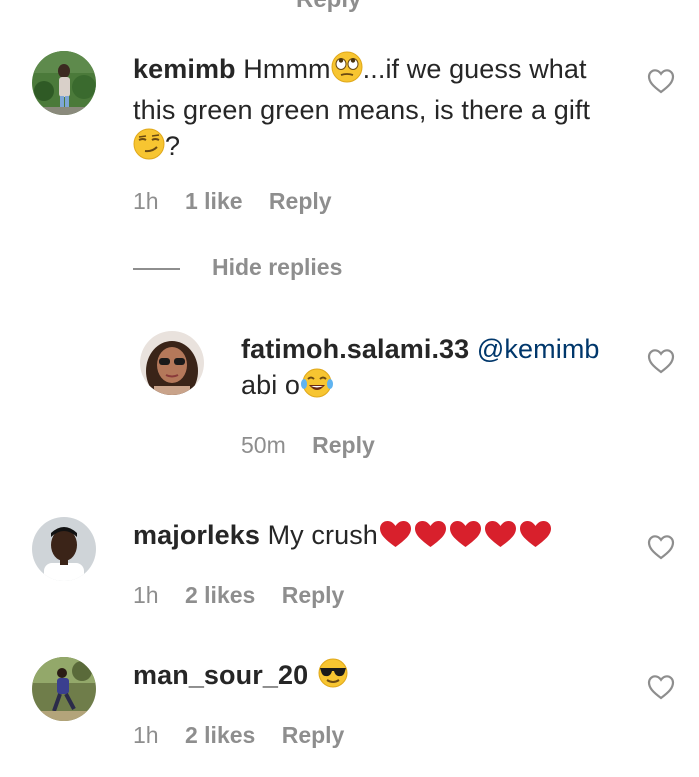  What do you see at coordinates (538, 349) in the screenshot?
I see `mention-link: @kemimb` at bounding box center [538, 349].